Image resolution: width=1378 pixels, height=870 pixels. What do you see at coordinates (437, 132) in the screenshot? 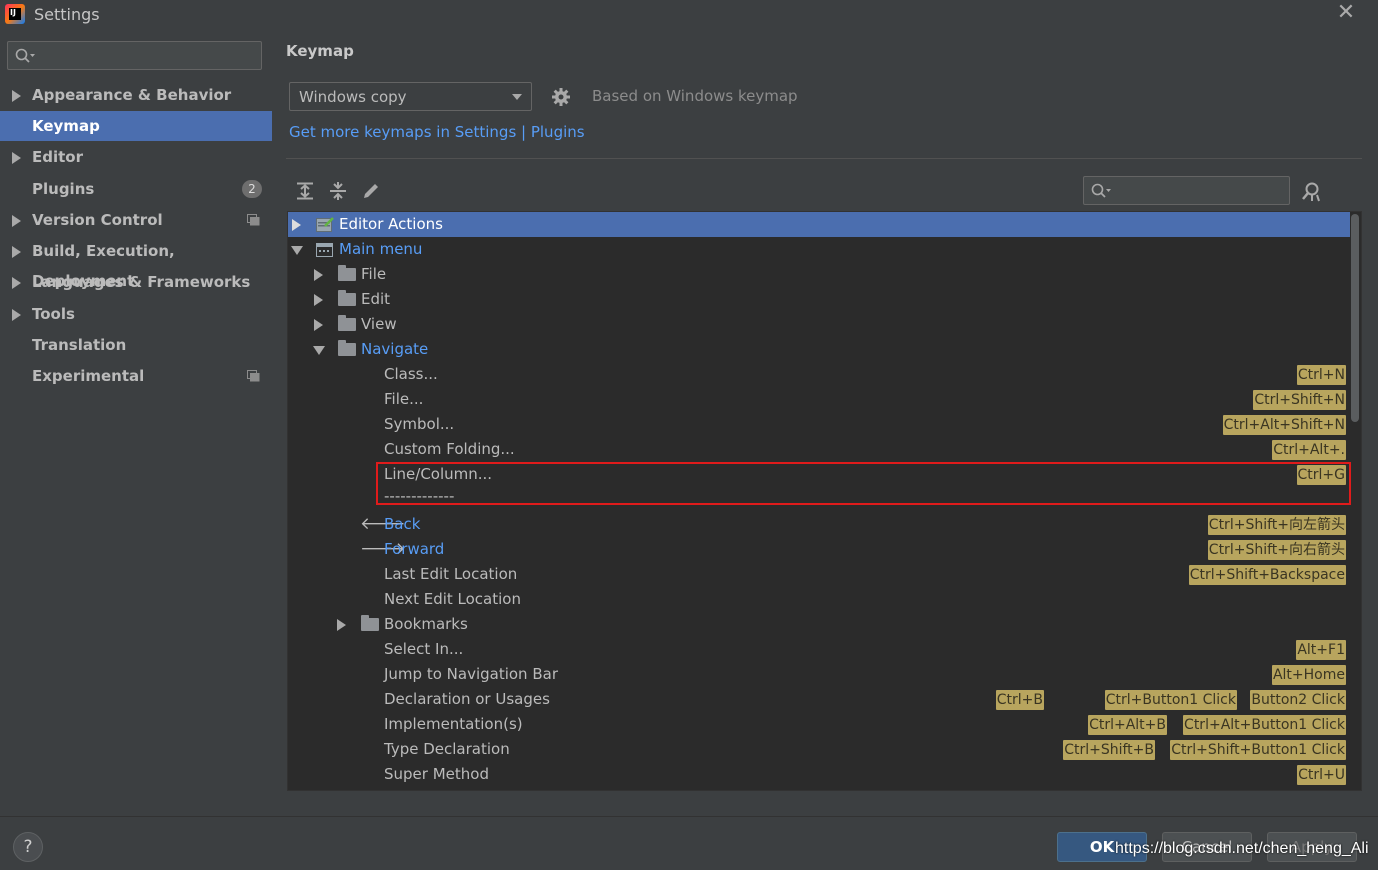
I see `get-more-keymaps-link: Get more keymaps in Settings | Plugins` at bounding box center [437, 132].